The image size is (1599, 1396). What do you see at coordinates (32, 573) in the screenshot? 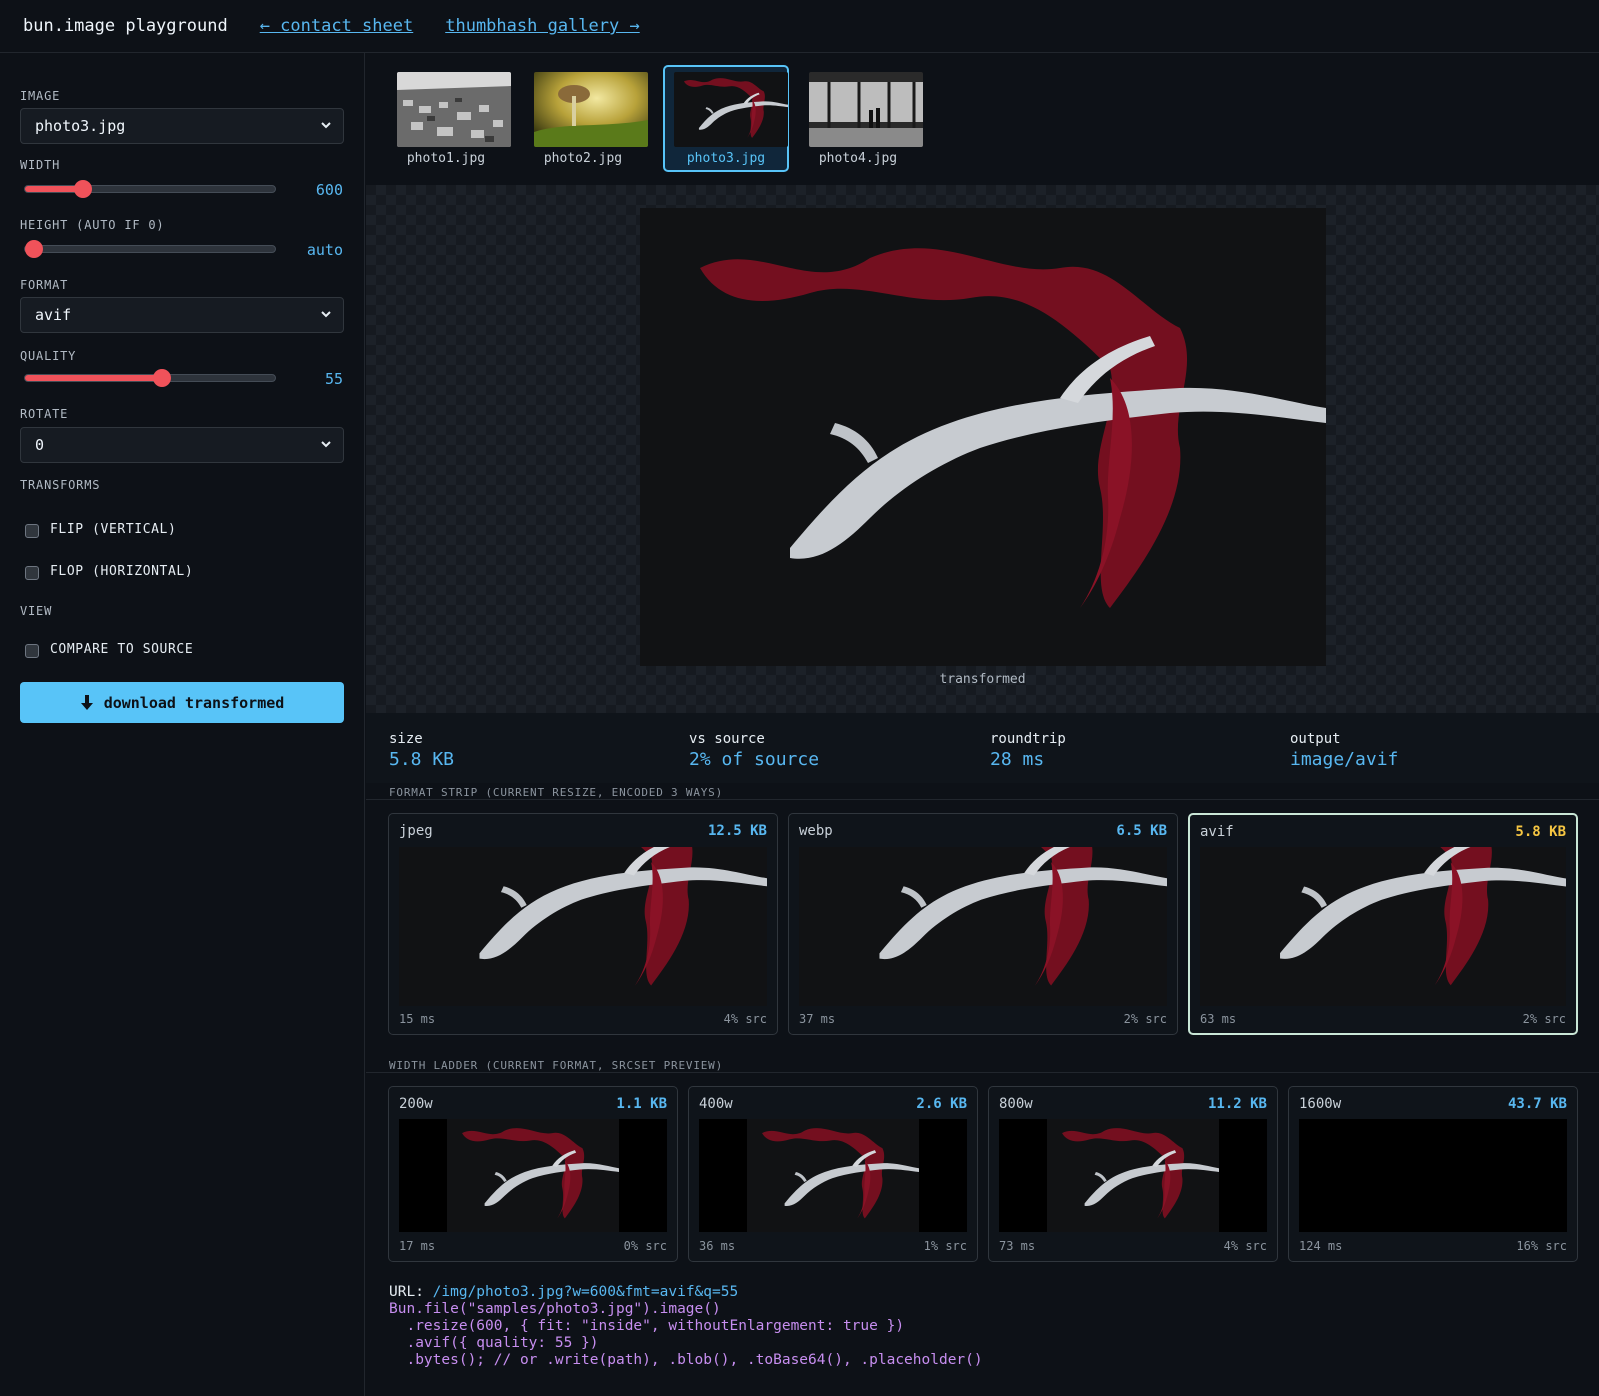
I see `flop-checkbox` at bounding box center [32, 573].